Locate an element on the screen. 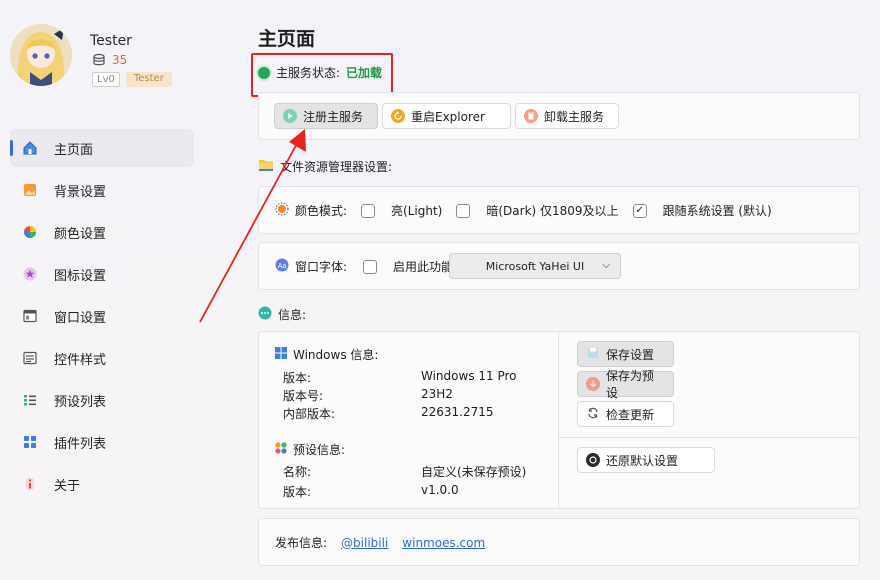  restore-defaults-label: 还原默认设置 is located at coordinates (642, 460).